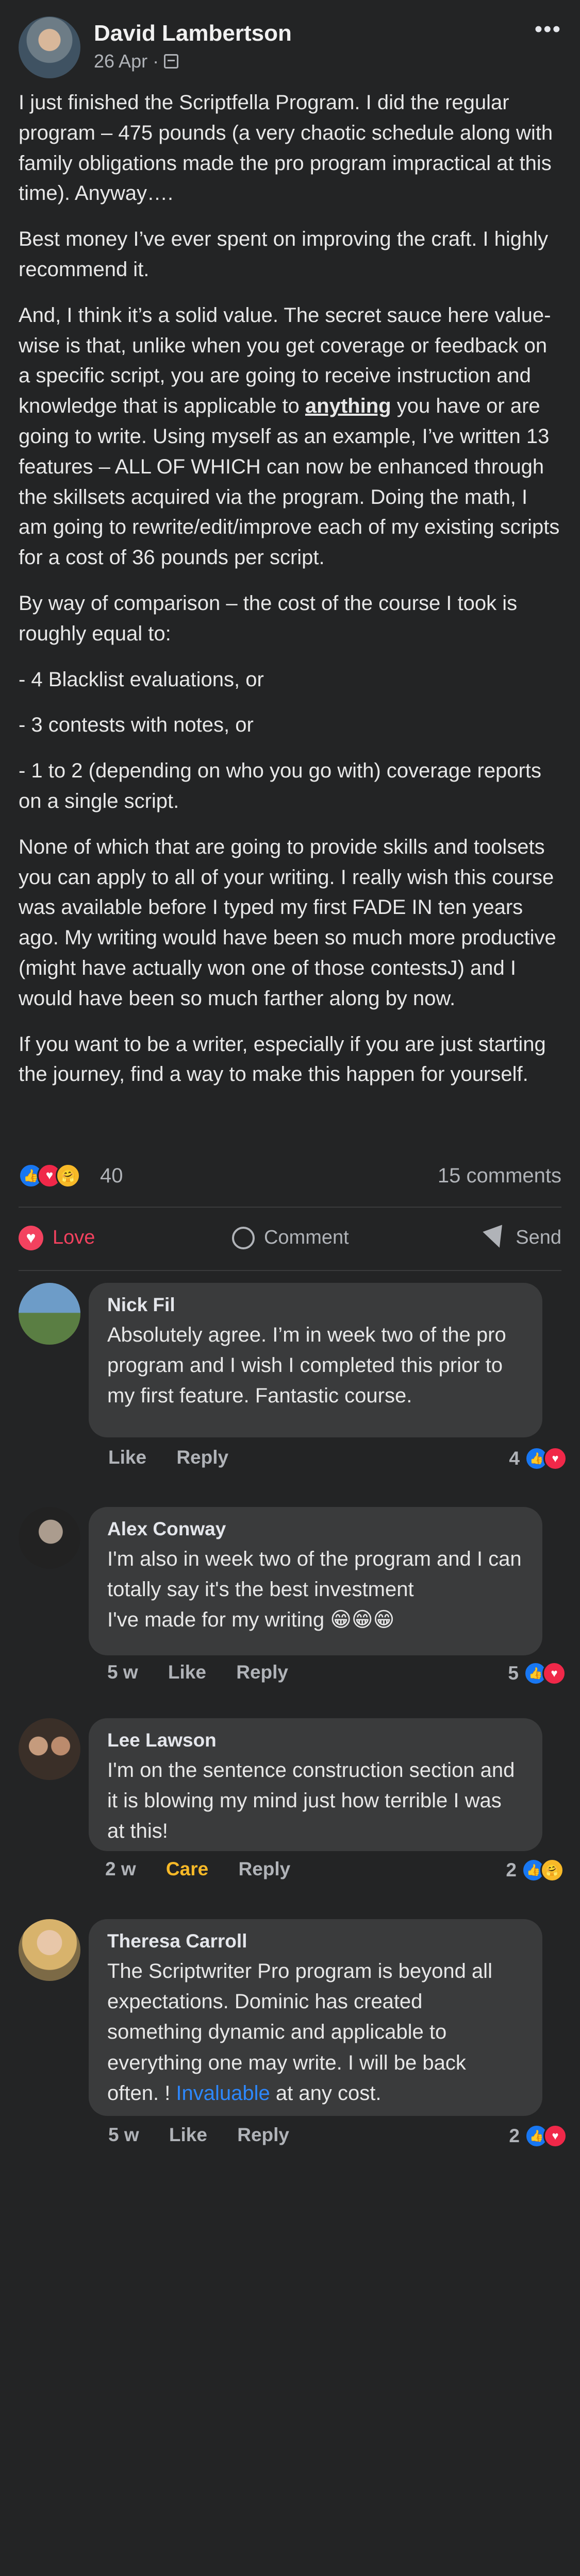  I want to click on post-header: David Lambertson 26 Apr · •••, so click(290, 47).